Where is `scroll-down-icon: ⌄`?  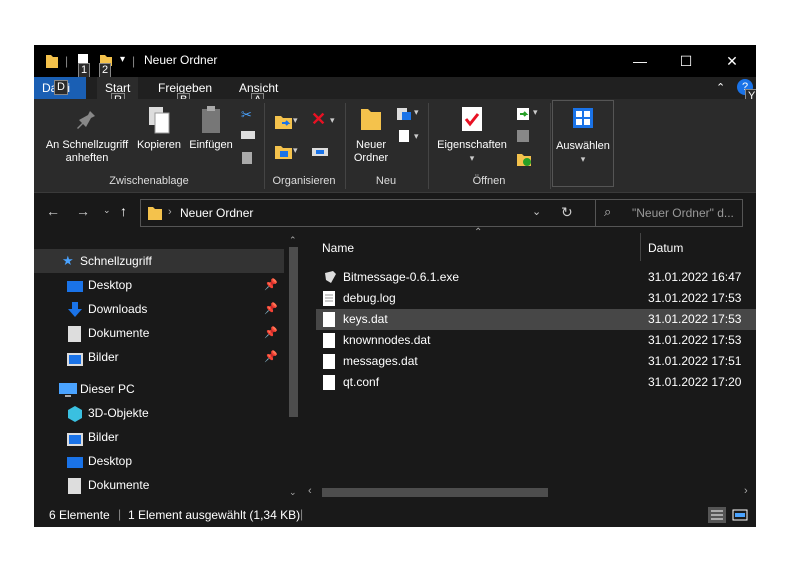
scroll-down-icon: ⌄ is located at coordinates (293, 492).